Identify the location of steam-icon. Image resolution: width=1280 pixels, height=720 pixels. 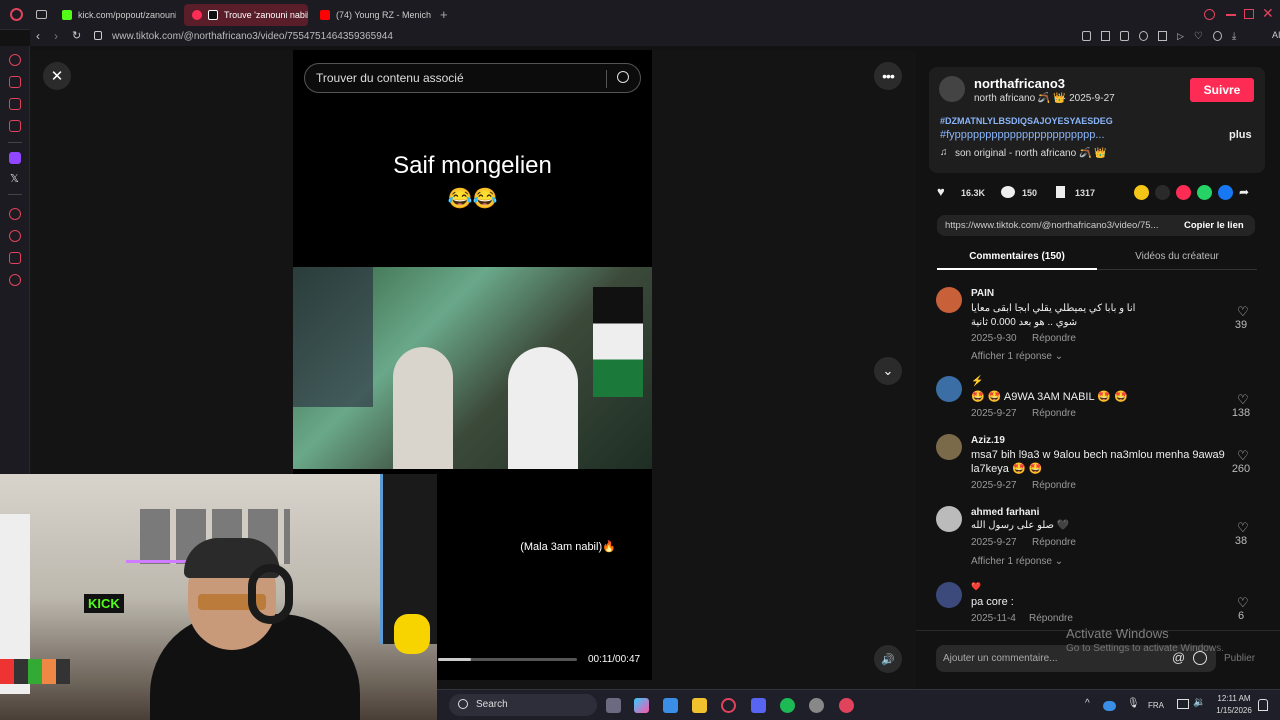
(816, 705).